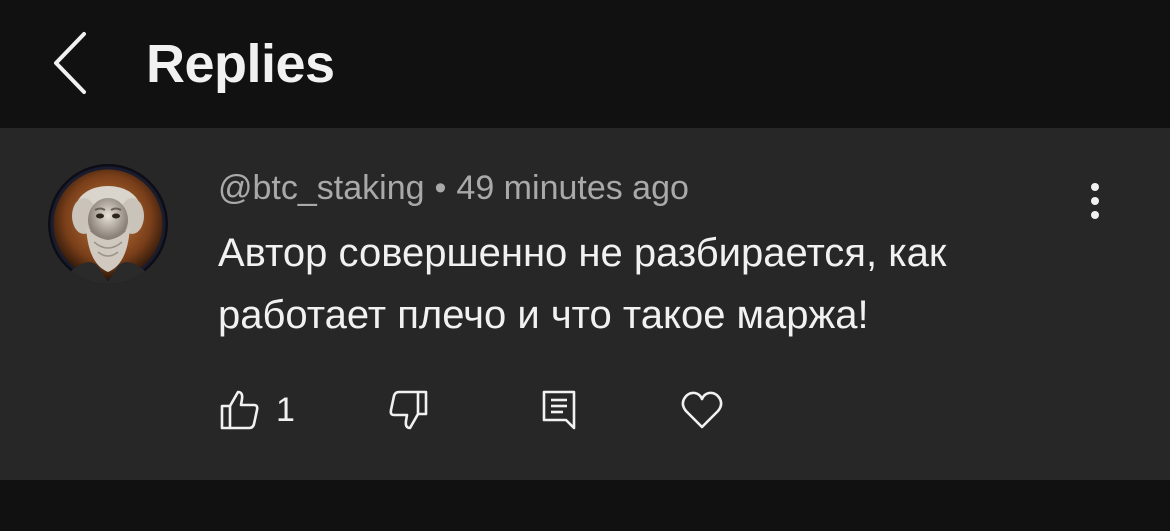 The width and height of the screenshot is (1170, 531). I want to click on chevron-left-icon, so click(70, 63).